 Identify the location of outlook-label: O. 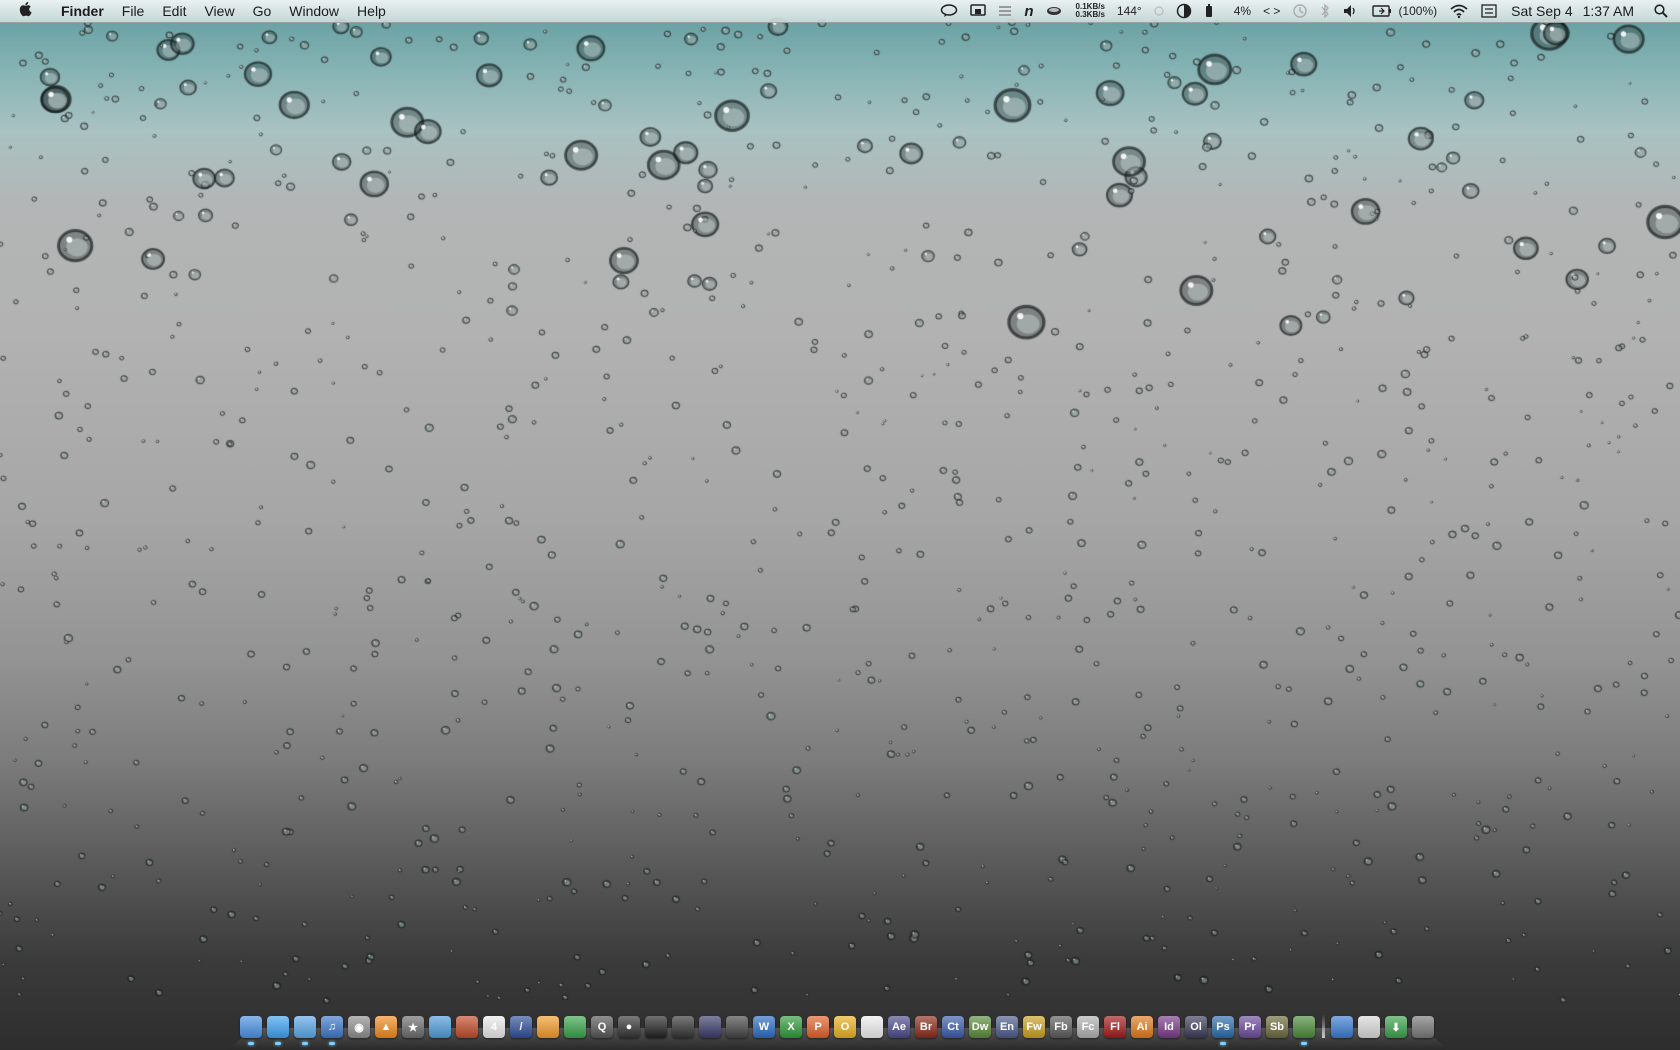
(845, 1027).